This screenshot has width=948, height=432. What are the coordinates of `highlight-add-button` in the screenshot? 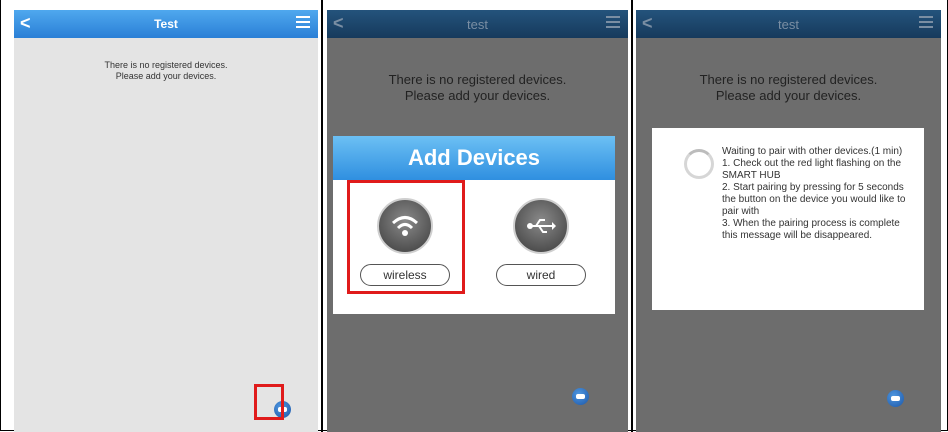 It's located at (269, 402).